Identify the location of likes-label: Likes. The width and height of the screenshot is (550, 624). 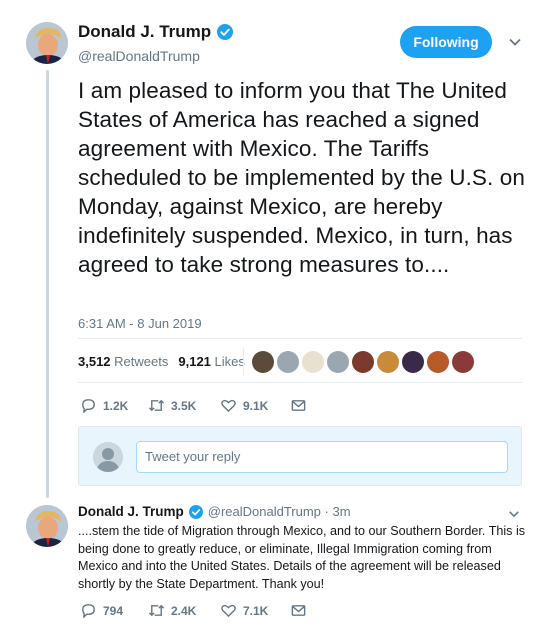
(229, 361).